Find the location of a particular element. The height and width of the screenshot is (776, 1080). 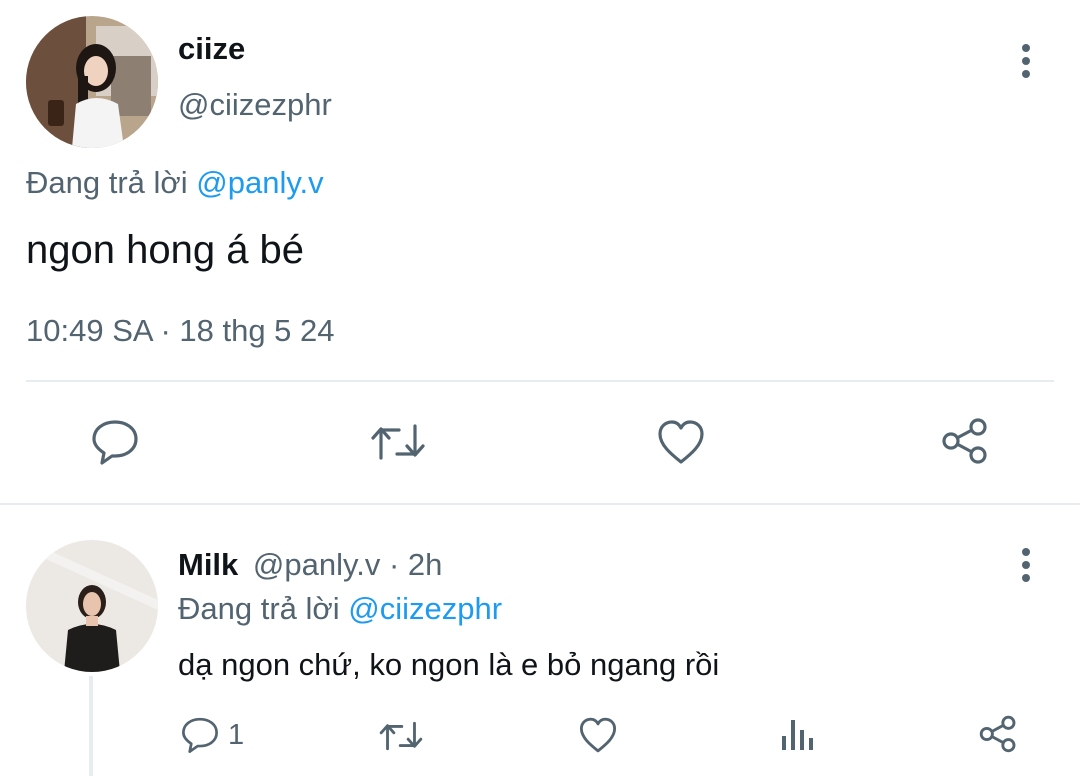

section-divider is located at coordinates (540, 504).